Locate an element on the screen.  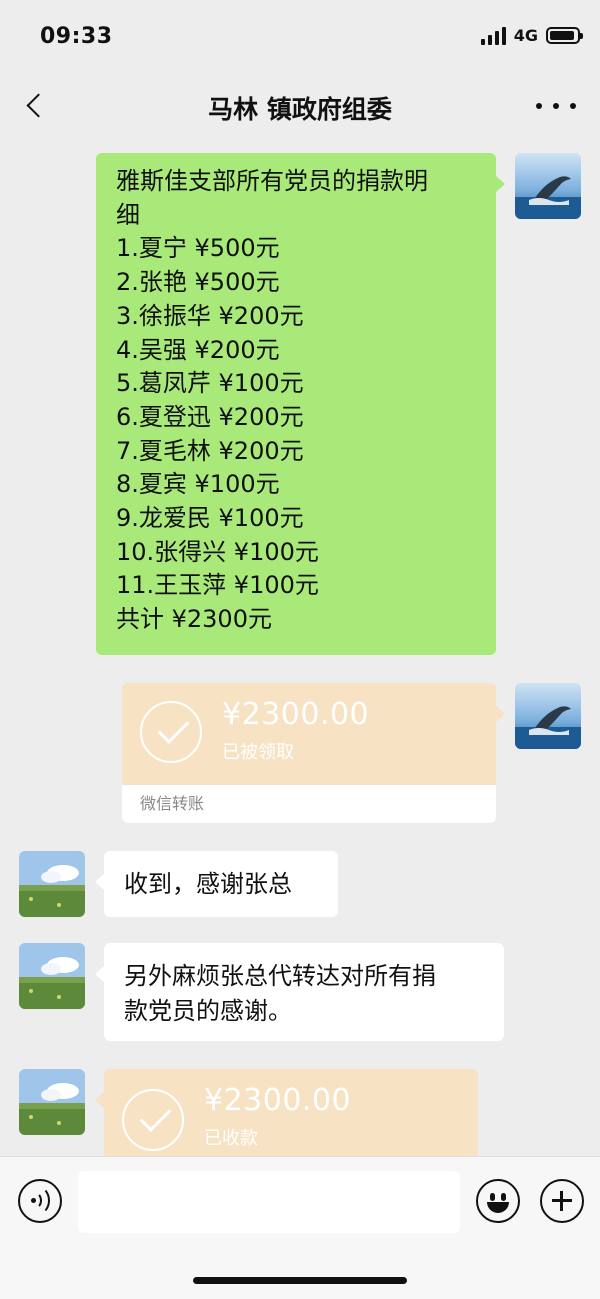
message-line: 3.徐振华 ¥200元 is located at coordinates (210, 315).